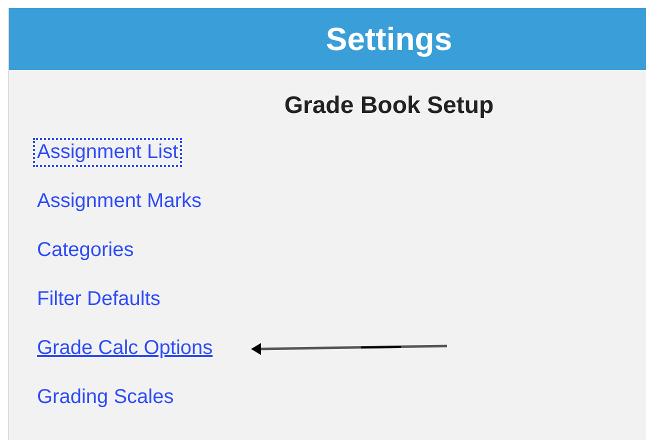  Describe the element at coordinates (389, 39) in the screenshot. I see `panel-title: Settings` at that location.